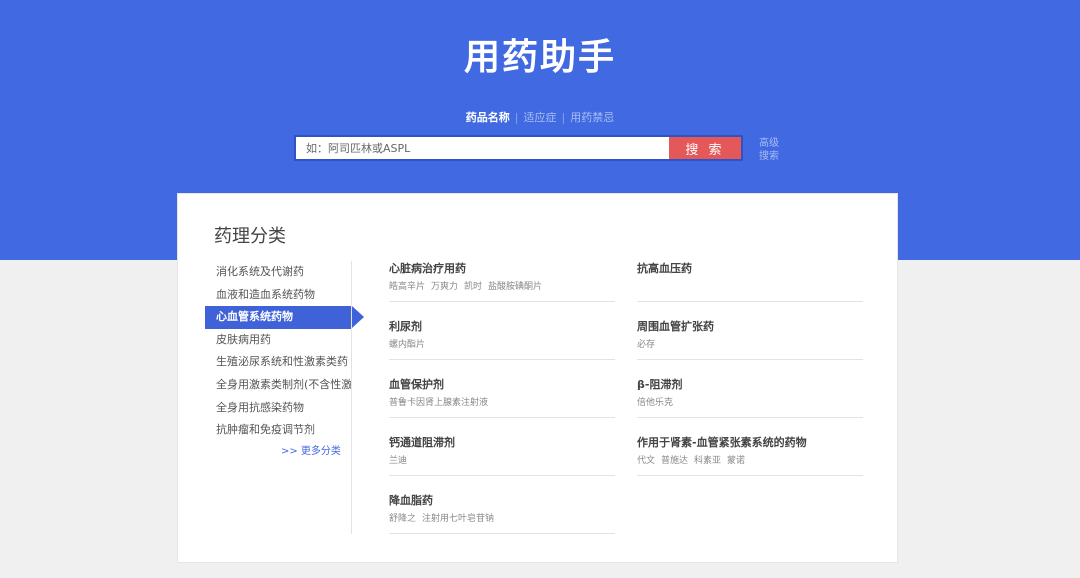 The height and width of the screenshot is (578, 1080). Describe the element at coordinates (502, 345) in the screenshot. I see `drug-list: 螺内酯片` at that location.